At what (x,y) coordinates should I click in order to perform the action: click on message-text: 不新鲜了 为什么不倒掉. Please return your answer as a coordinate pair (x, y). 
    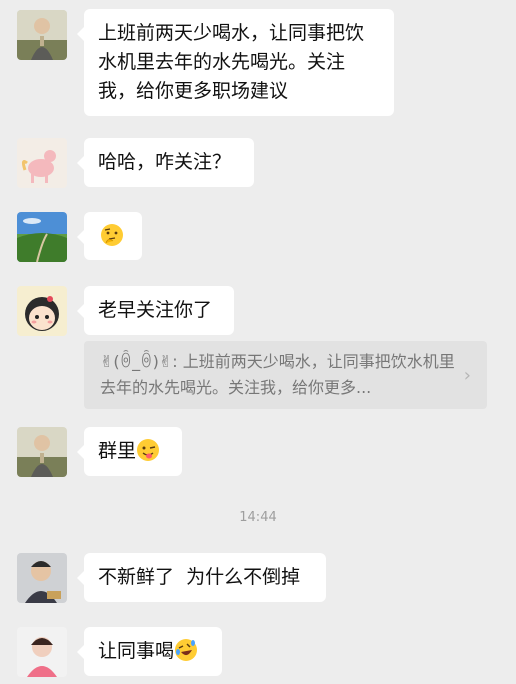
    Looking at the image, I should click on (199, 577).